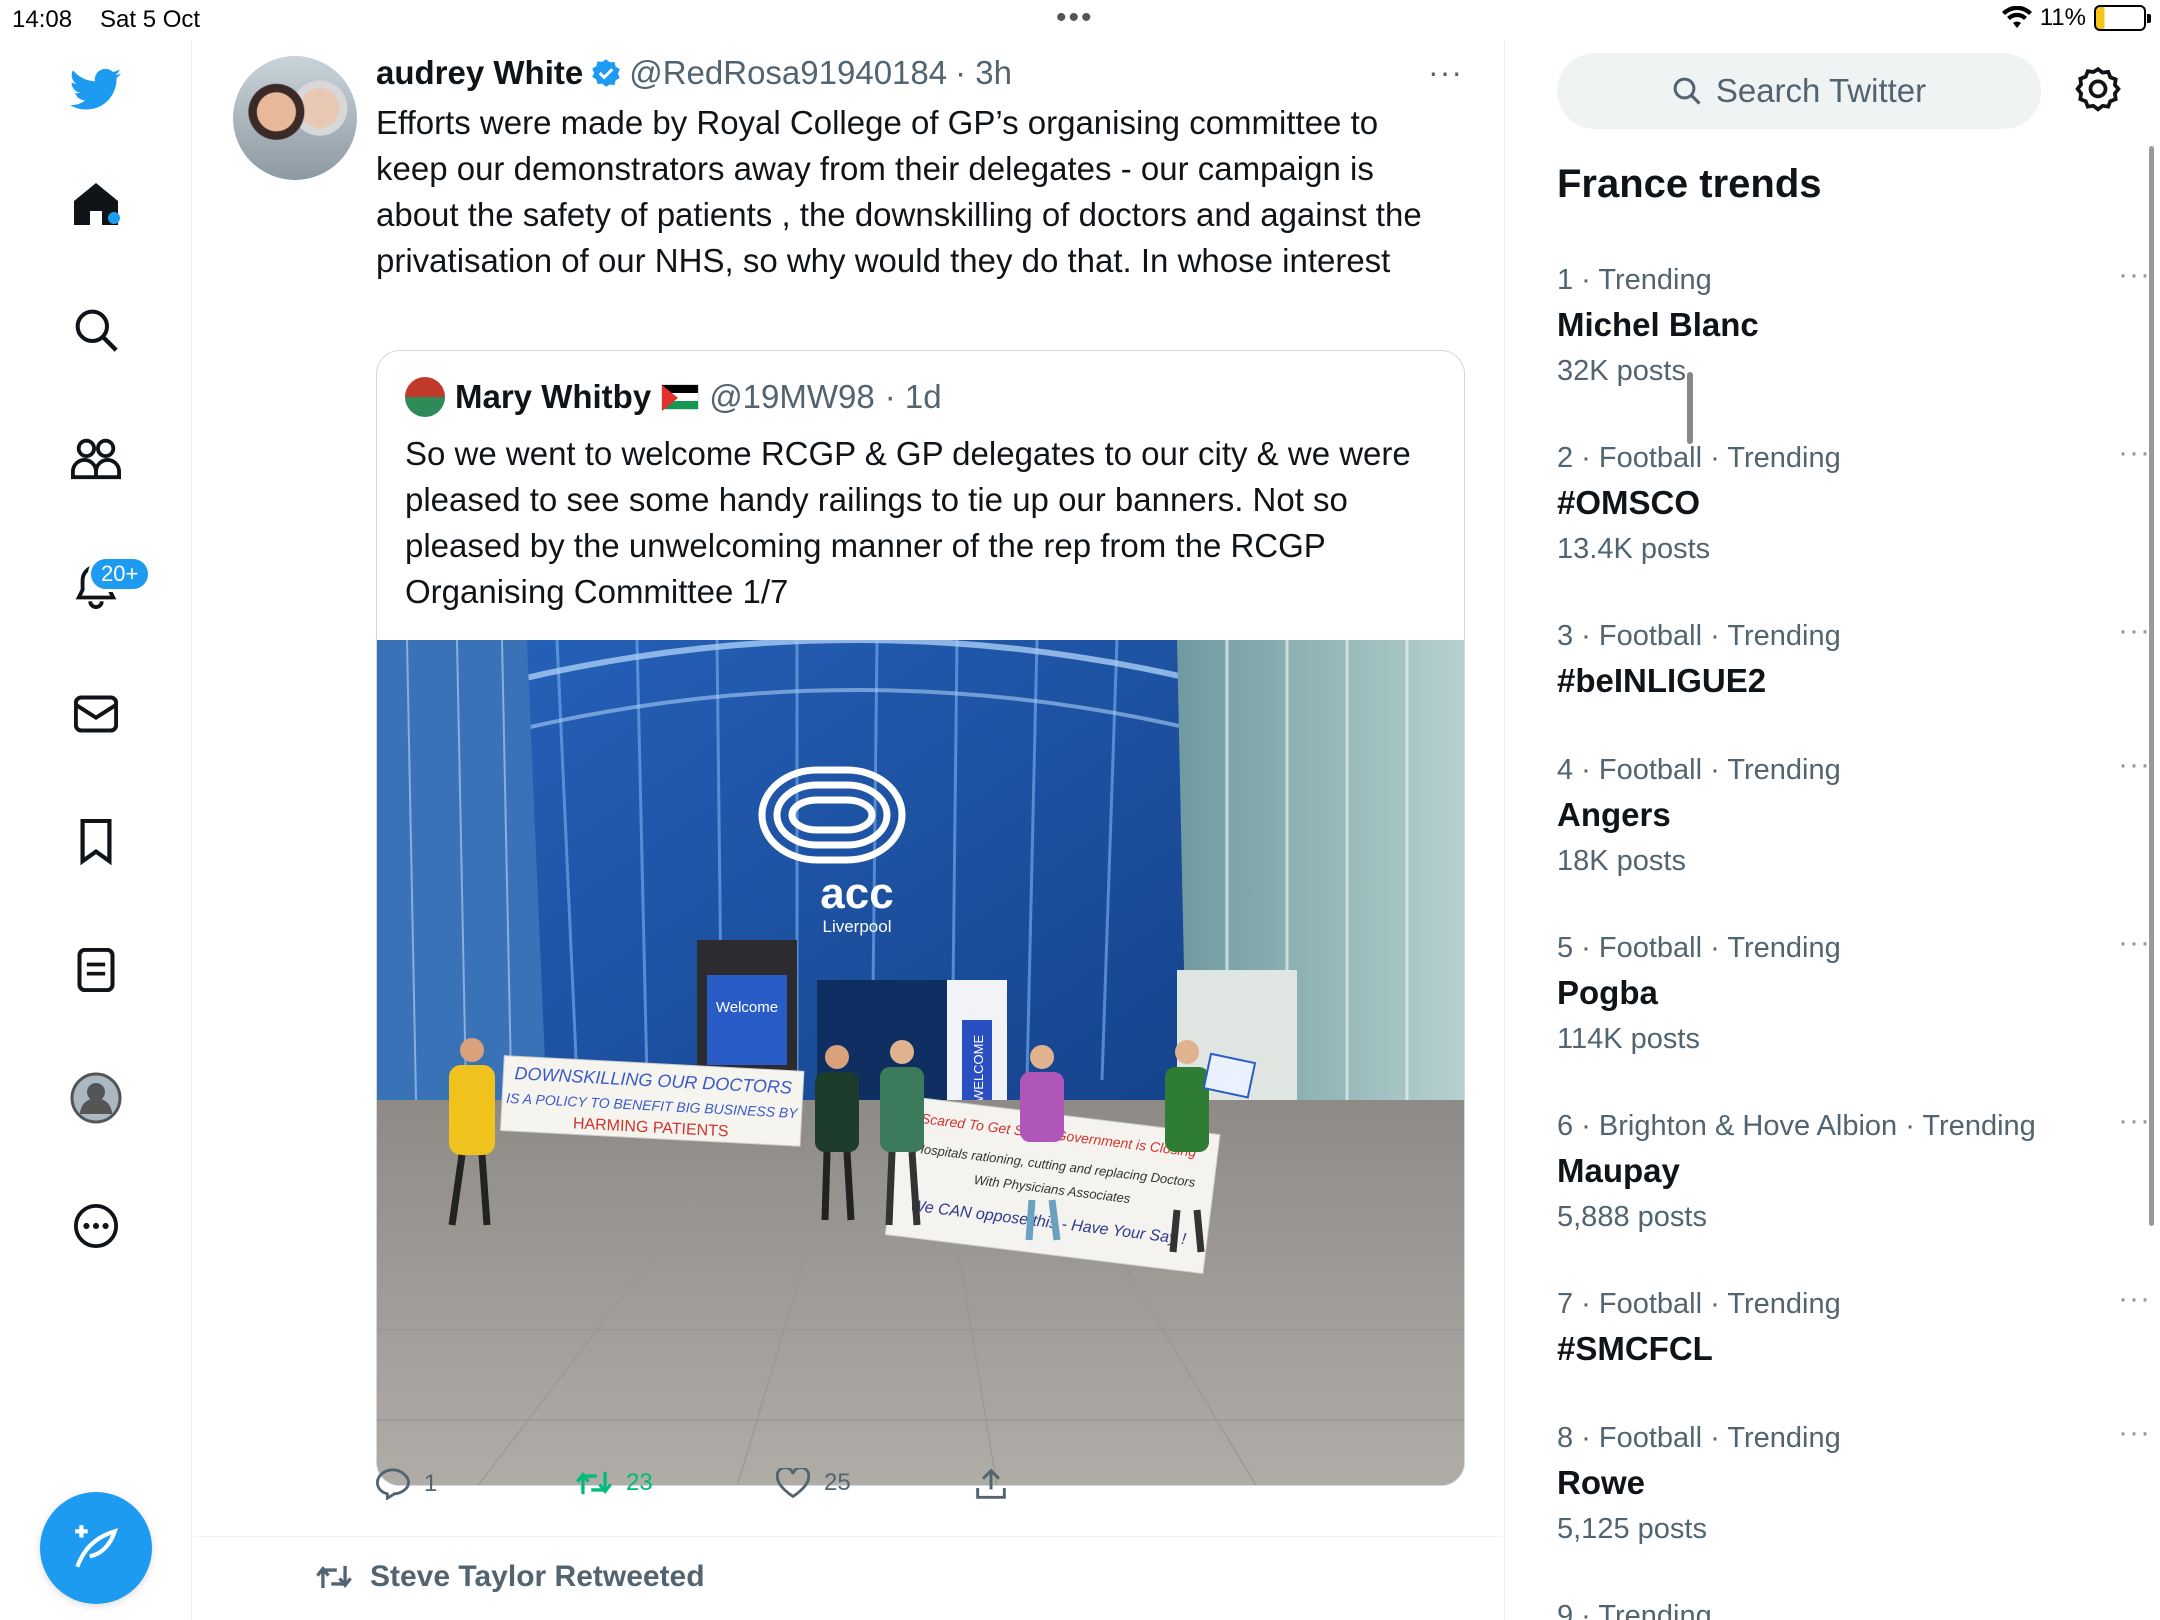 The height and width of the screenshot is (1620, 2160). What do you see at coordinates (1821, 90) in the screenshot?
I see `search-placeholder: Search Twitter` at bounding box center [1821, 90].